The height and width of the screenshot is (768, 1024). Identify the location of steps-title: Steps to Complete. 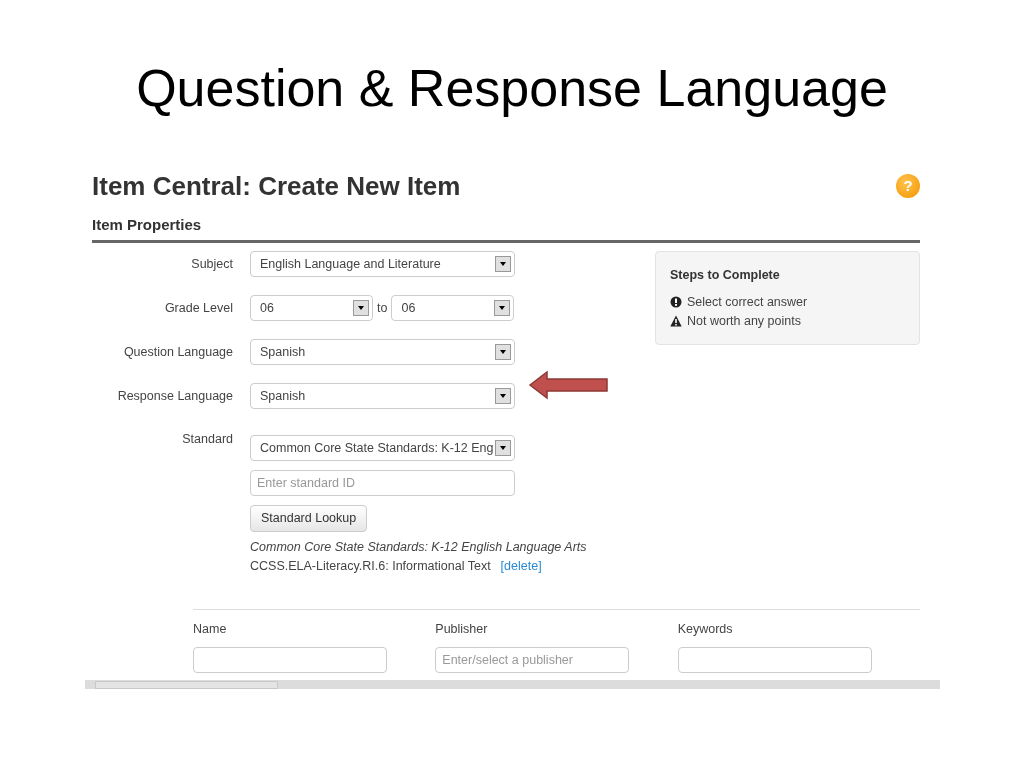
(725, 276).